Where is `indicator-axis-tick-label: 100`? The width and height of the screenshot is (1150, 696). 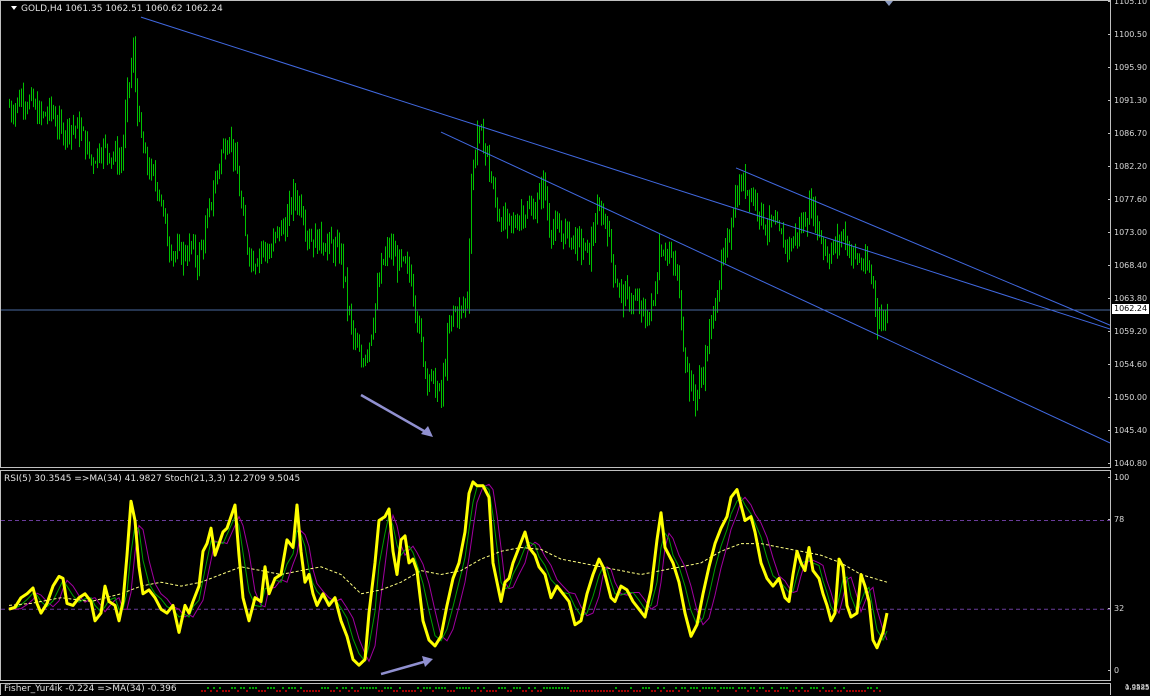
indicator-axis-tick-label: 100 is located at coordinates (1122, 477).